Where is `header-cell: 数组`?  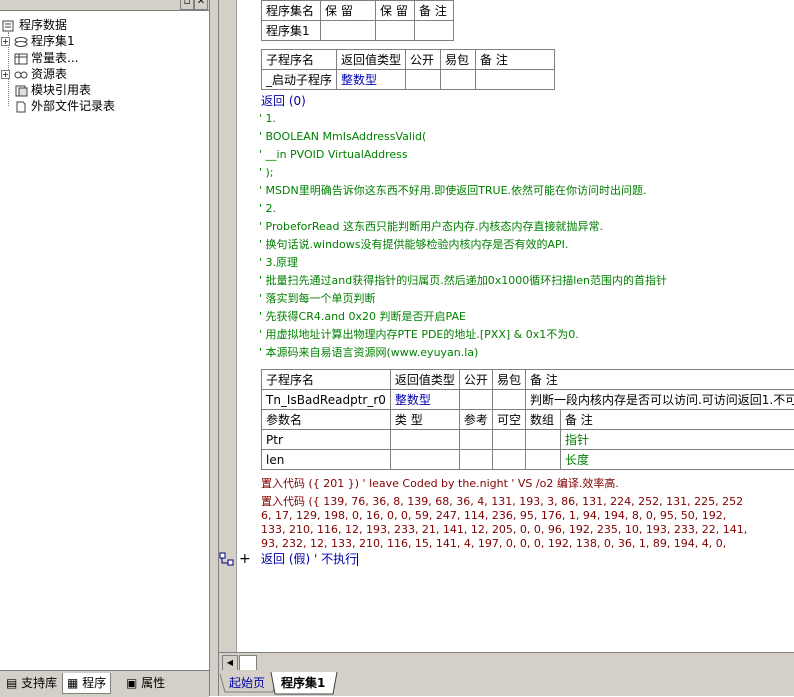 header-cell: 数组 is located at coordinates (542, 419).